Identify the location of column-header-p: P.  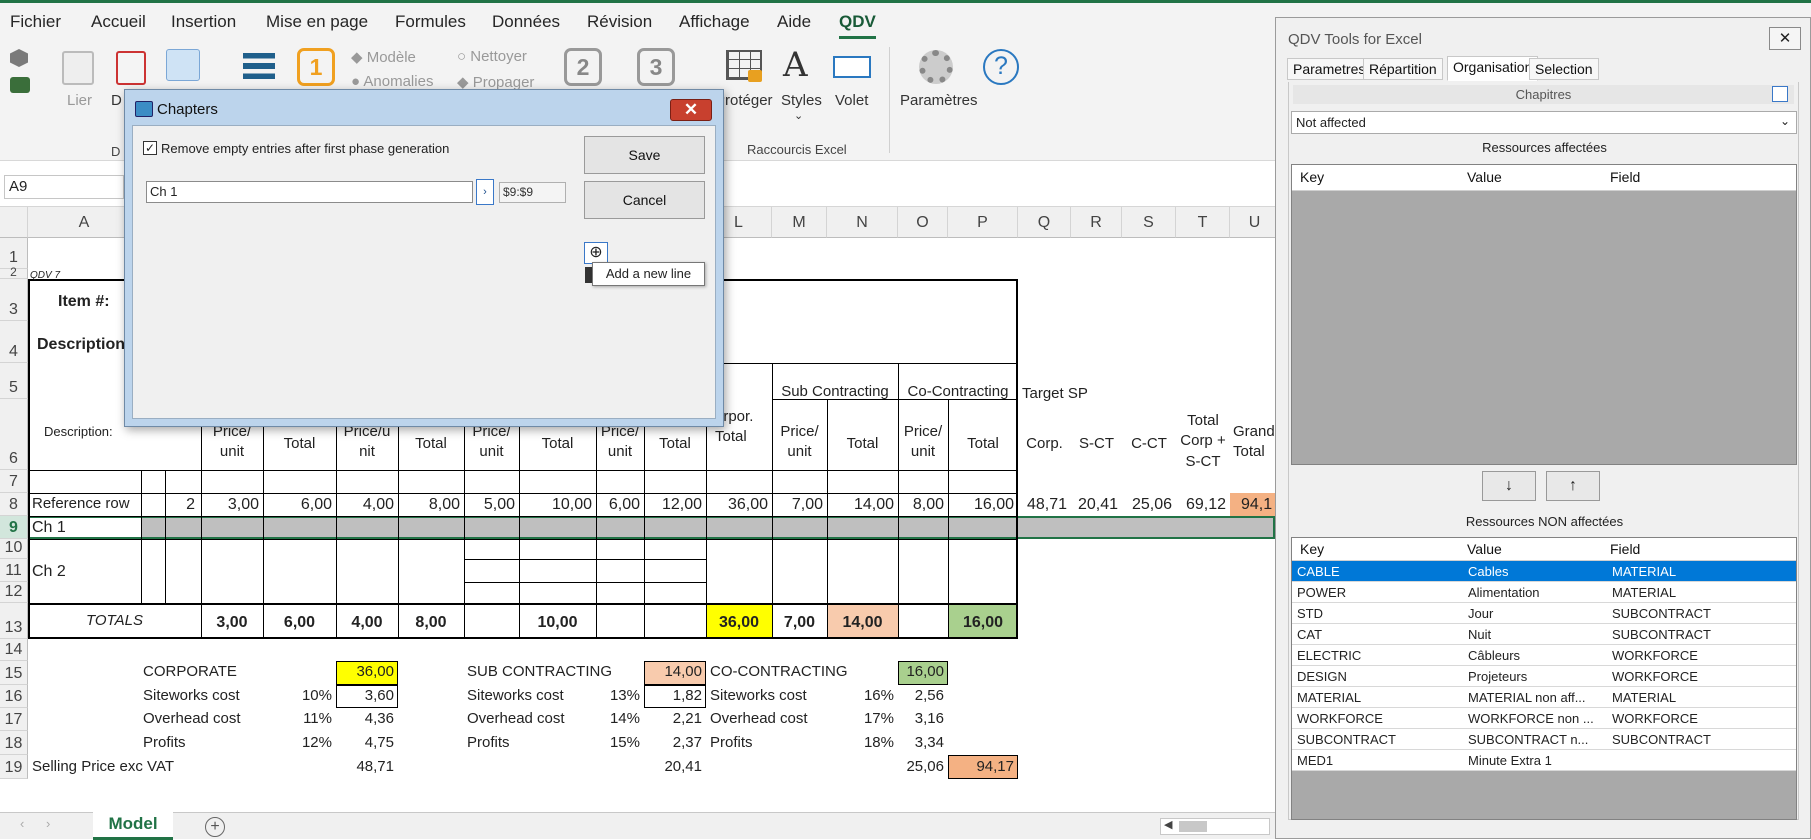
(983, 222).